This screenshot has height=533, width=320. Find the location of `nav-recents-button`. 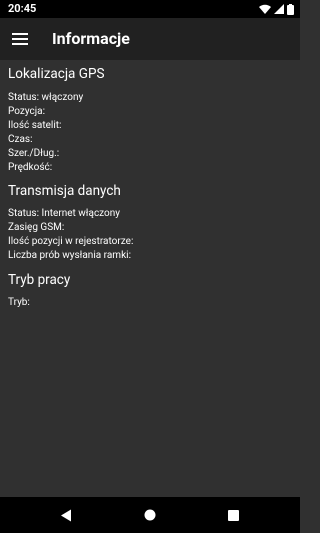

nav-recents-button is located at coordinates (233, 515).